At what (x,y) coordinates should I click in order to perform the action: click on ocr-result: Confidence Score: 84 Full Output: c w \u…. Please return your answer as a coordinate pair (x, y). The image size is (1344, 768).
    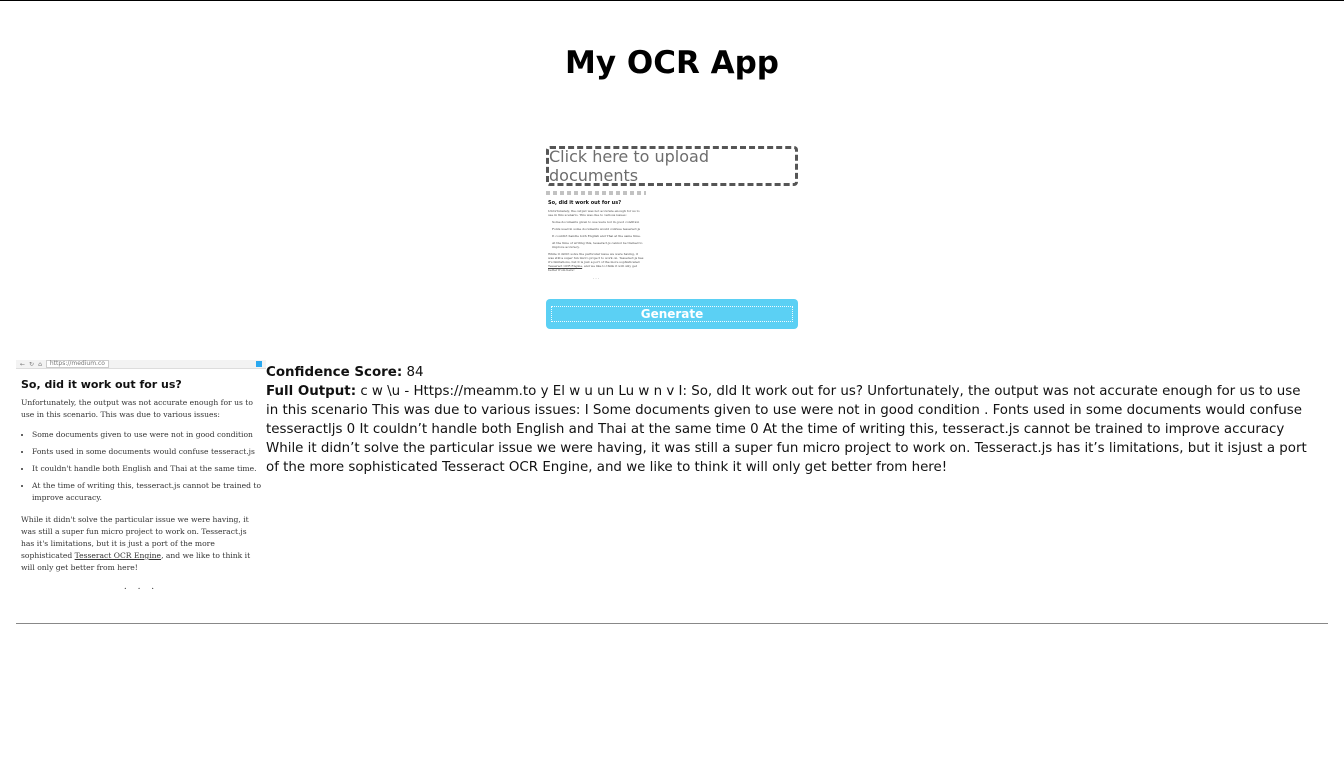
    Looking at the image, I should click on (791, 420).